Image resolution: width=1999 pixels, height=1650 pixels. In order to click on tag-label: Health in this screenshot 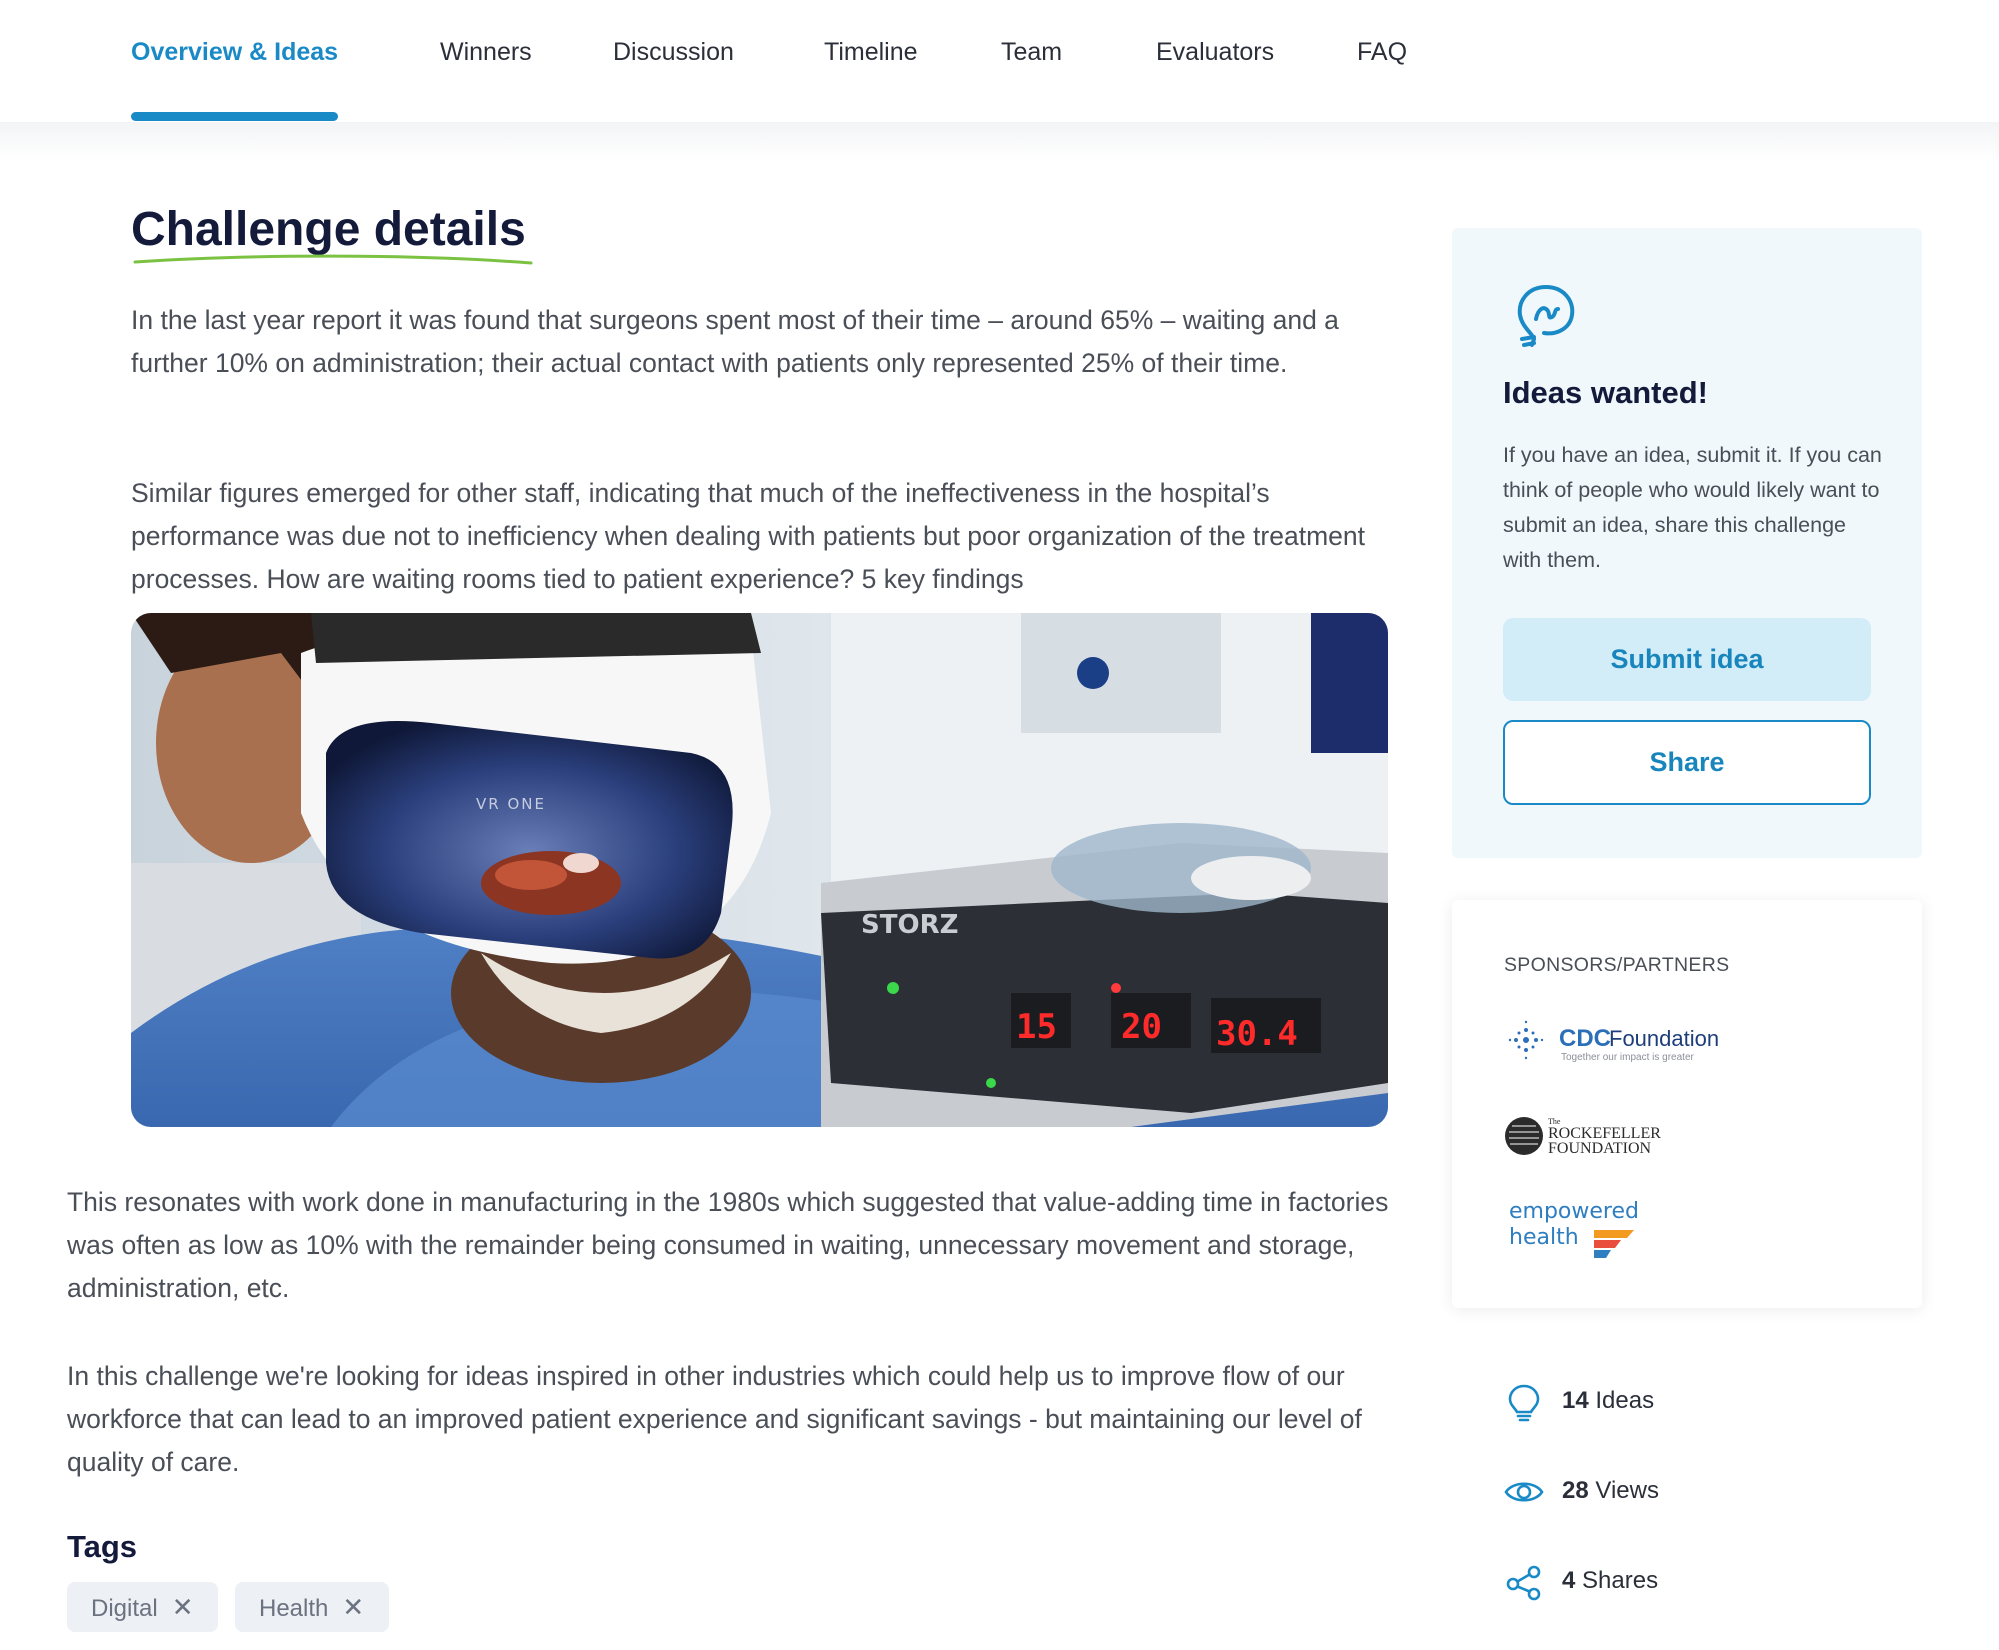, I will do `click(294, 1608)`.